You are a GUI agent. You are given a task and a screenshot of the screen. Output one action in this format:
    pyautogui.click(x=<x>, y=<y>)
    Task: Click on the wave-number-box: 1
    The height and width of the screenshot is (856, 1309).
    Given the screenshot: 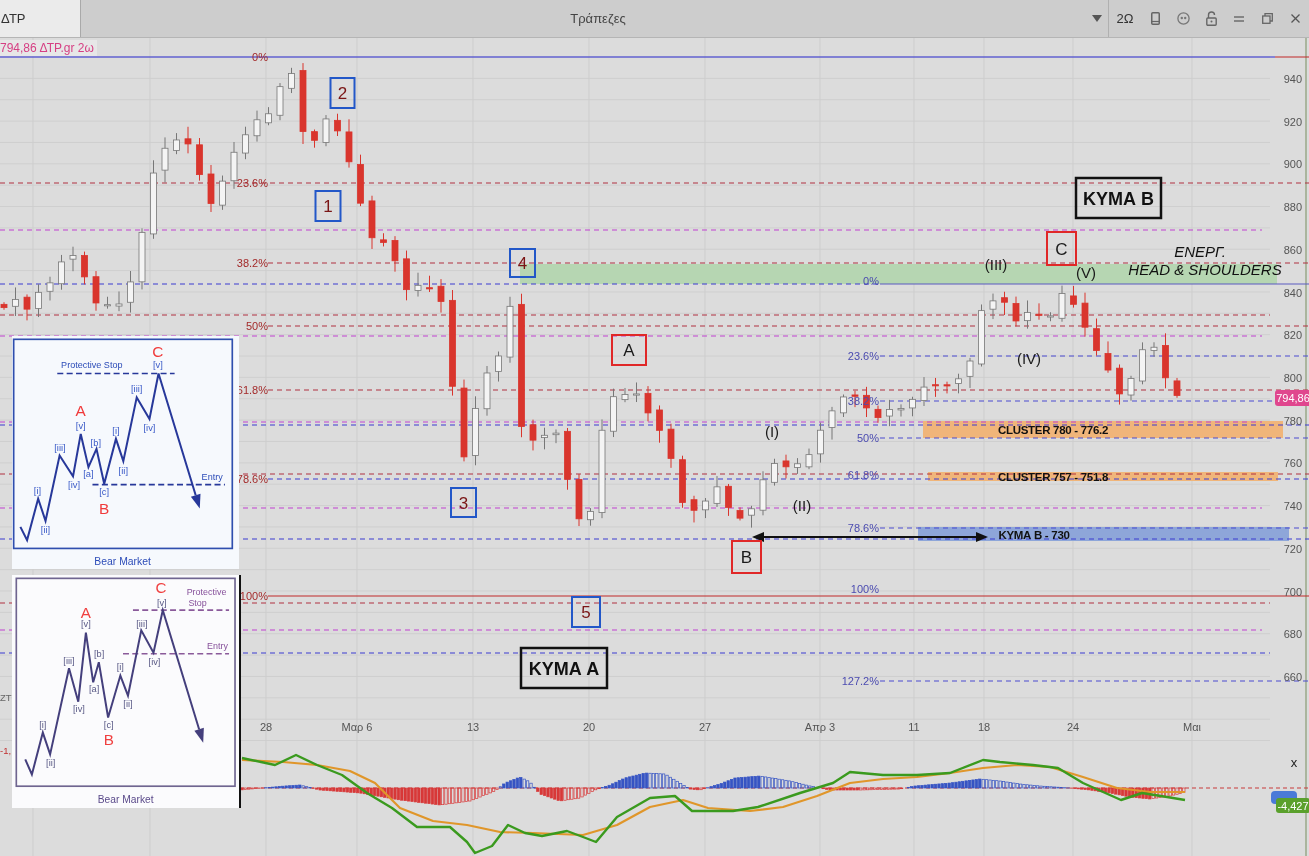 What is the action you would take?
    pyautogui.click(x=328, y=206)
    